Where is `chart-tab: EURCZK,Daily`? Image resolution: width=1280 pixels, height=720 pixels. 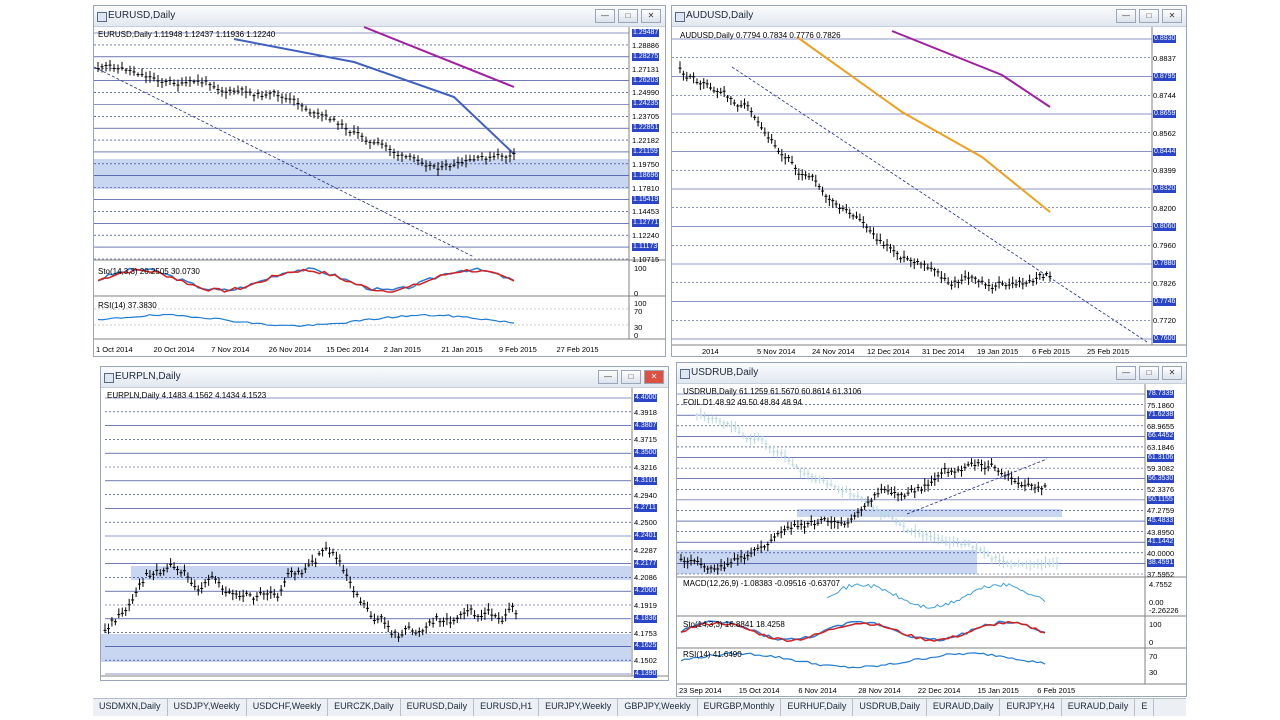
chart-tab: EURCZK,Daily is located at coordinates (364, 707).